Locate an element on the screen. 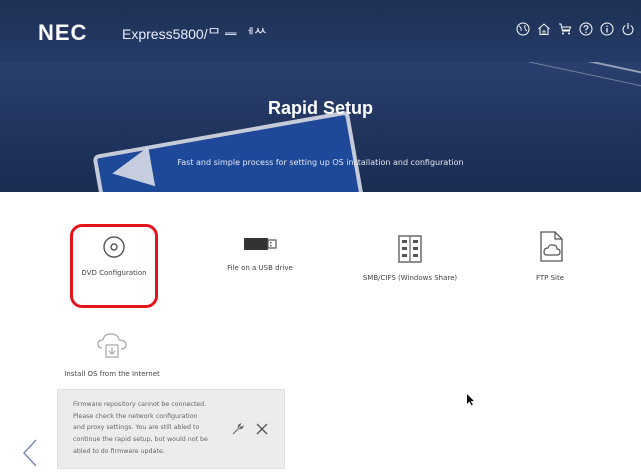 This screenshot has height=474, width=641. globe-icon is located at coordinates (523, 29).